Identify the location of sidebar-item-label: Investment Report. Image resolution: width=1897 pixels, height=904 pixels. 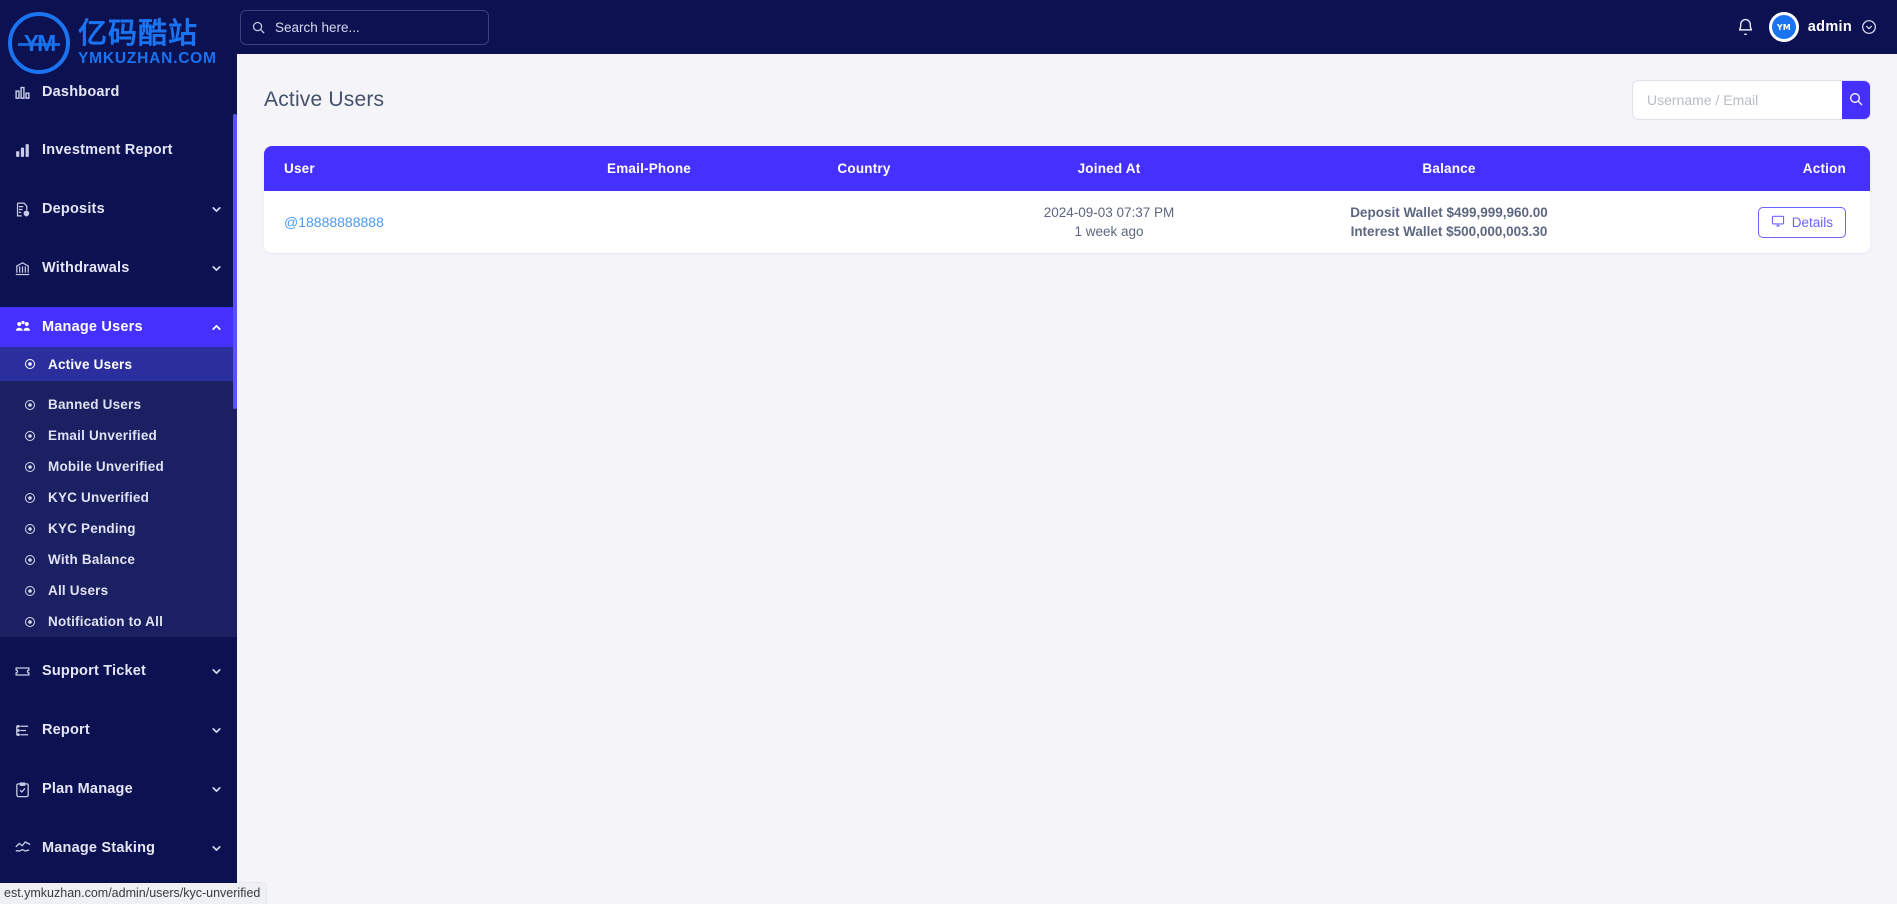
(107, 150).